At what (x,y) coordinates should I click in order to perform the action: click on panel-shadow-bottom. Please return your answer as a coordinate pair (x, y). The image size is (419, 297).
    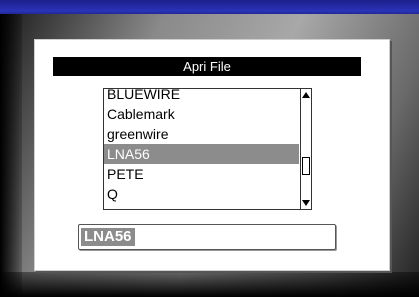
    Looking at the image, I should click on (209, 284).